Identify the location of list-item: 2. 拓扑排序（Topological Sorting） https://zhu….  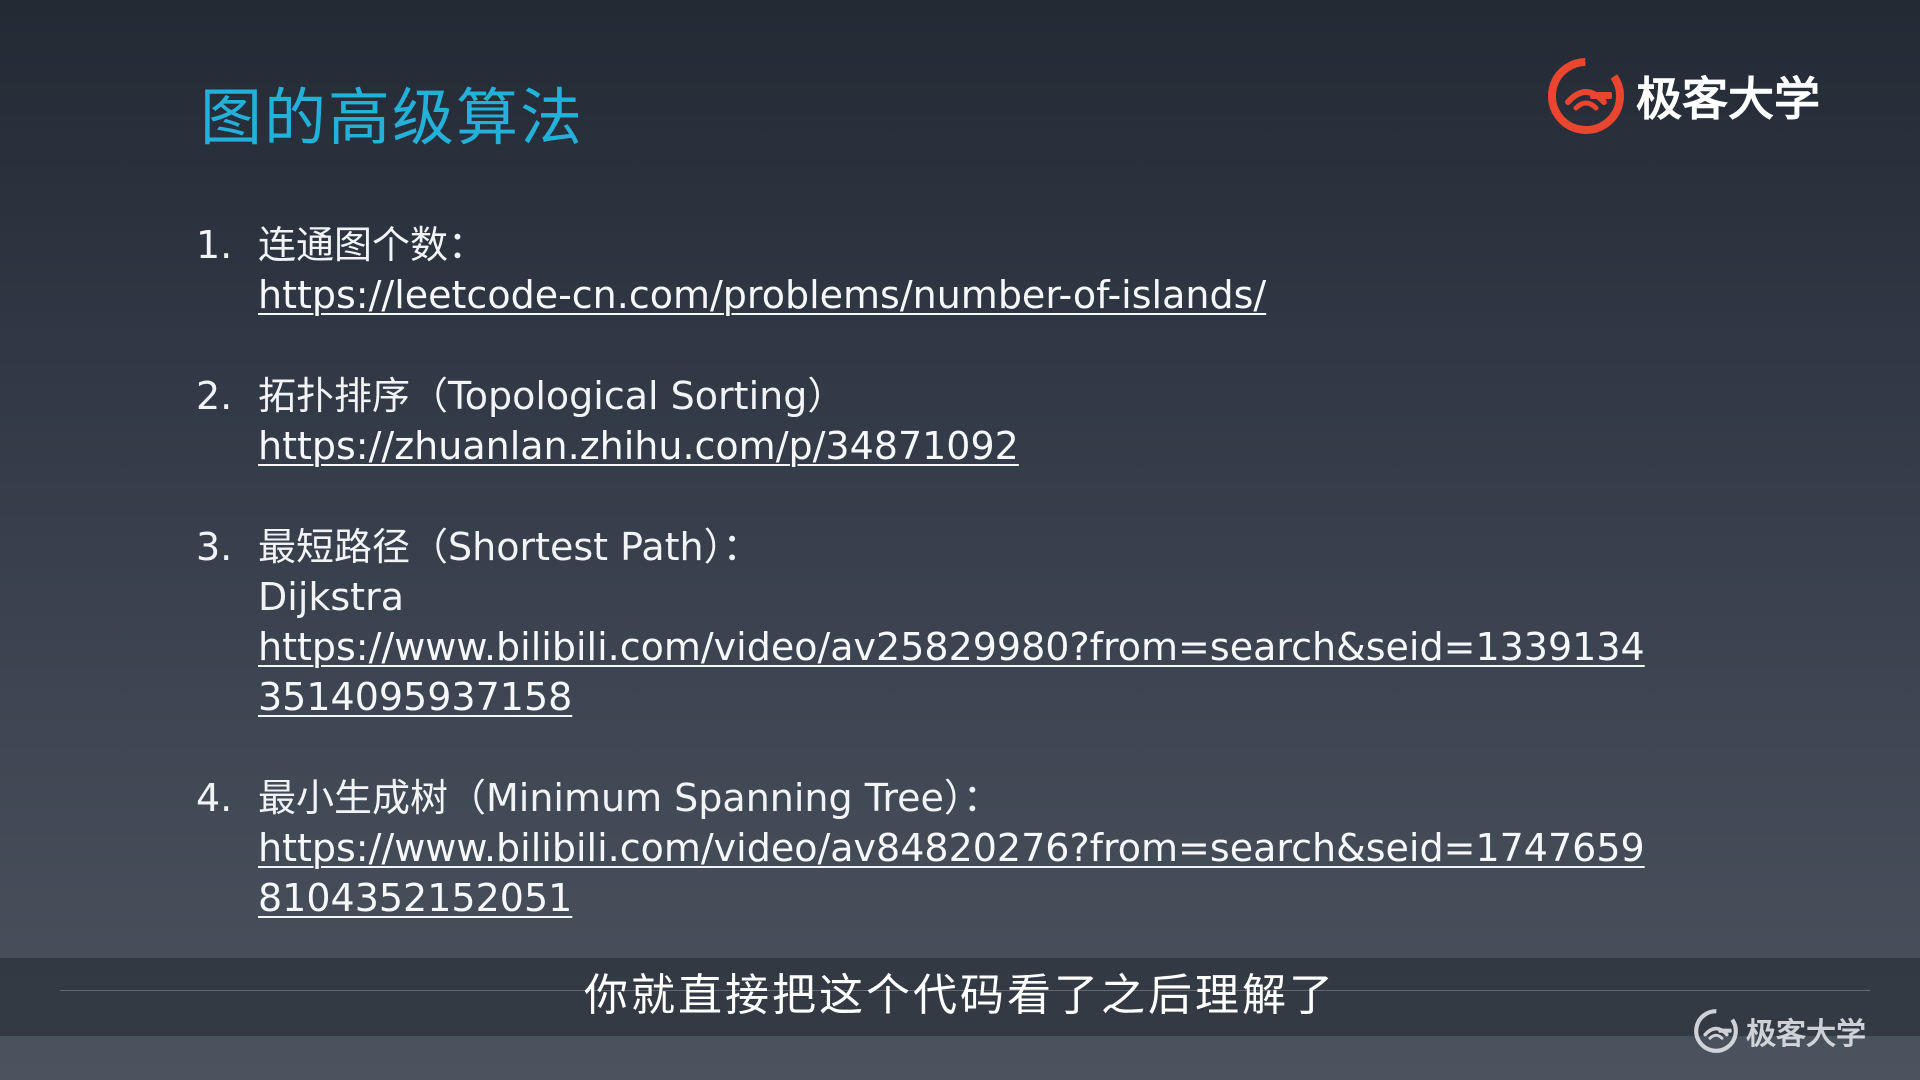
(976, 421).